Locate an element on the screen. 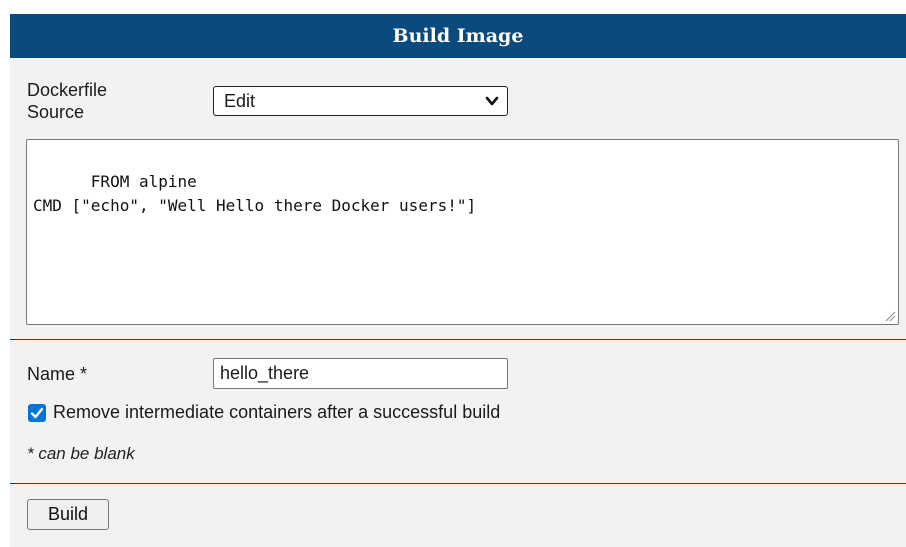 This screenshot has height=547, width=906. checkmark-icon is located at coordinates (37, 412).